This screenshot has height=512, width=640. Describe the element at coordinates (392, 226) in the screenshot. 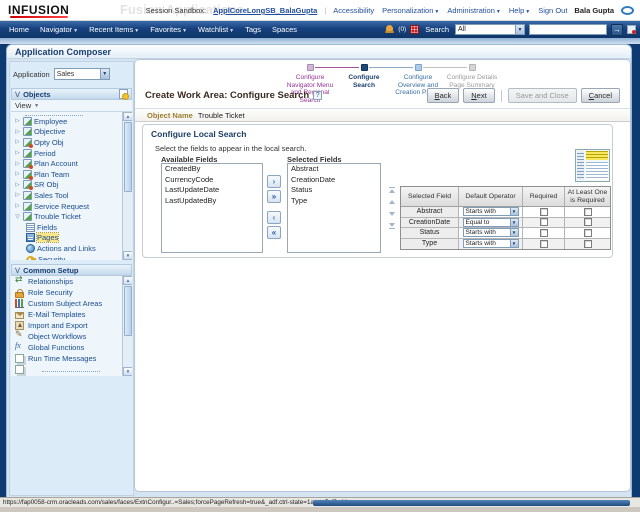

I see `move-to-bottom-icon` at that location.